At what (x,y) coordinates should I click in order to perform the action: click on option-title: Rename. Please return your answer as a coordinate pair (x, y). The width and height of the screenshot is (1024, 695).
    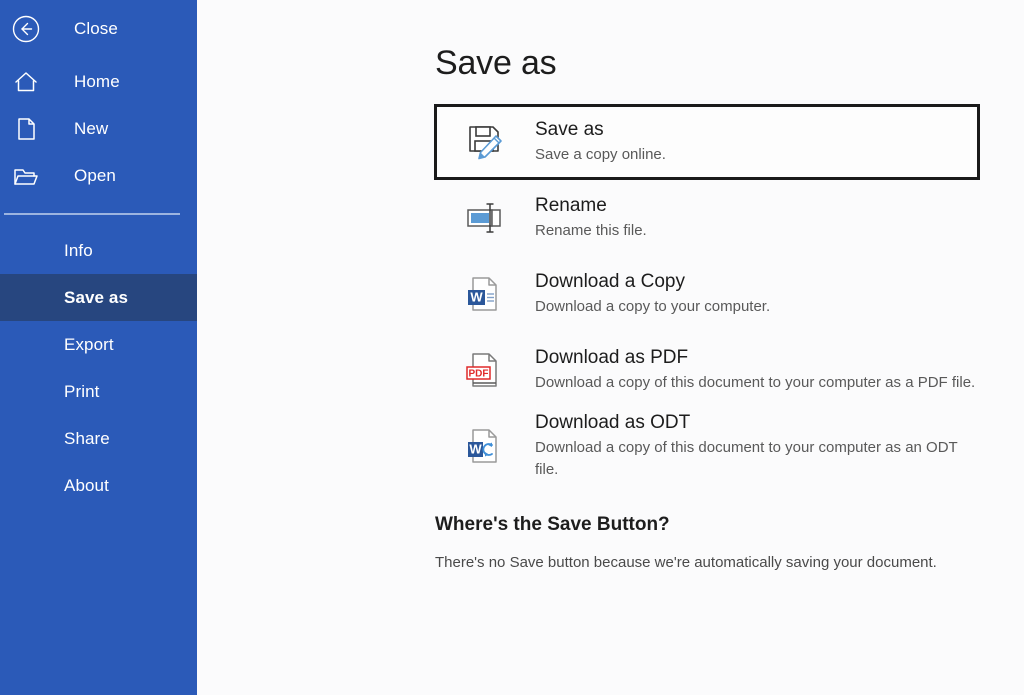
    Looking at the image, I should click on (571, 205).